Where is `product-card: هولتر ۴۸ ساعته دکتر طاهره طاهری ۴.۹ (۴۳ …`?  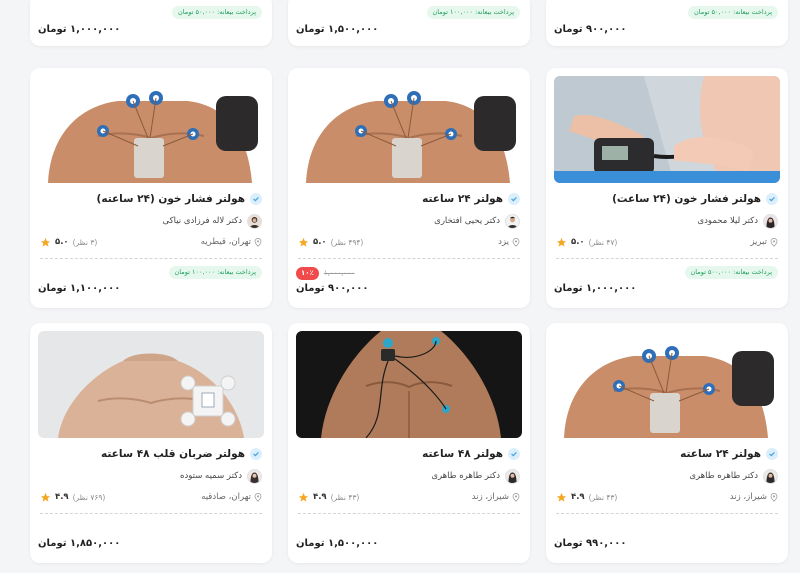
product-card: هولتر ۴۸ ساعته دکتر طاهره طاهری ۴.۹ (۴۳ … is located at coordinates (409, 443).